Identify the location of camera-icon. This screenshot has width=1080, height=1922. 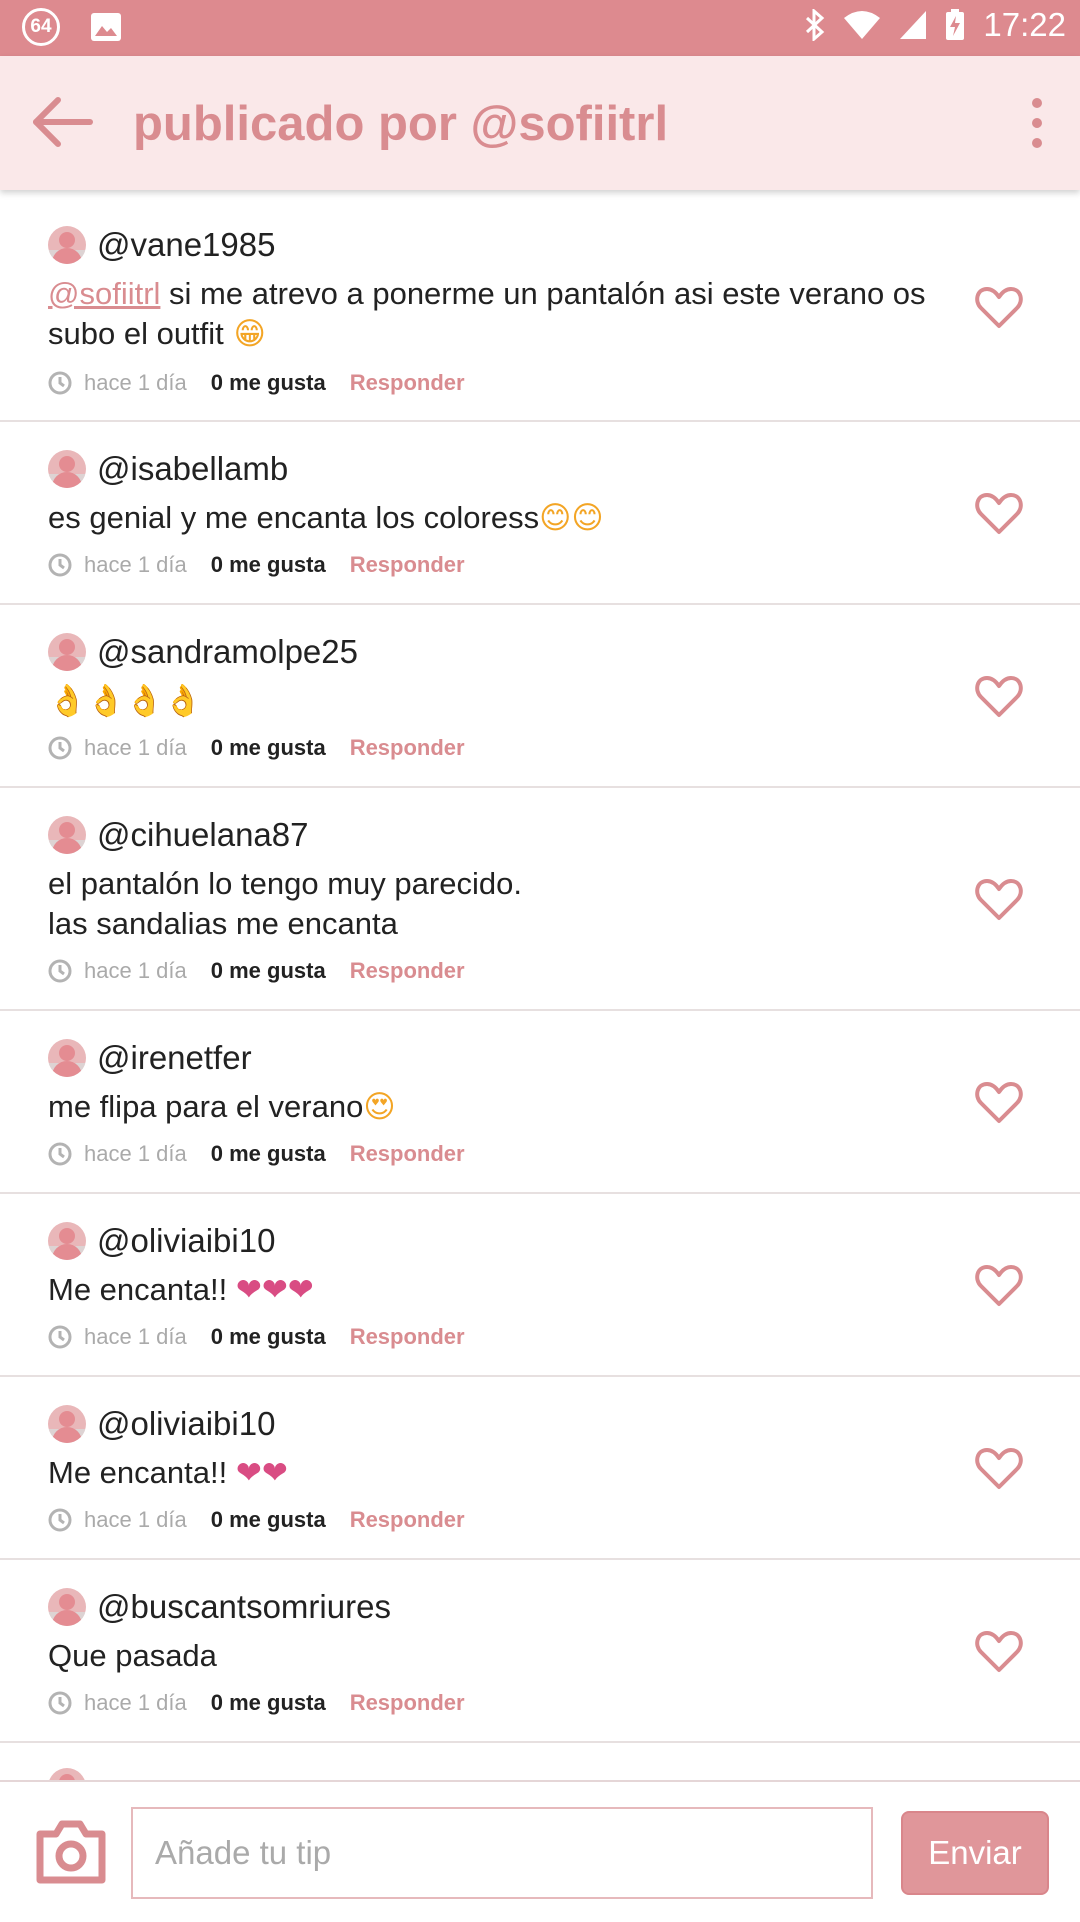
(71, 1852).